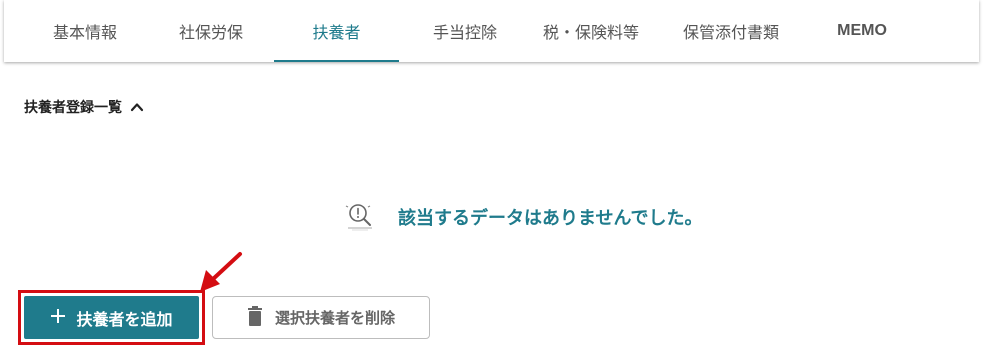 This screenshot has height=353, width=983. I want to click on chevron-up-icon, so click(137, 107).